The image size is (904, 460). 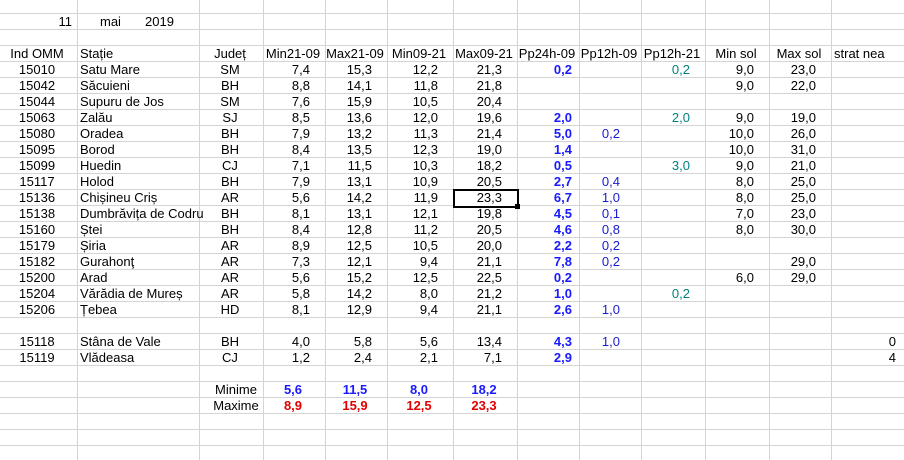 What do you see at coordinates (37, 102) in the screenshot?
I see `table-cell: 15044` at bounding box center [37, 102].